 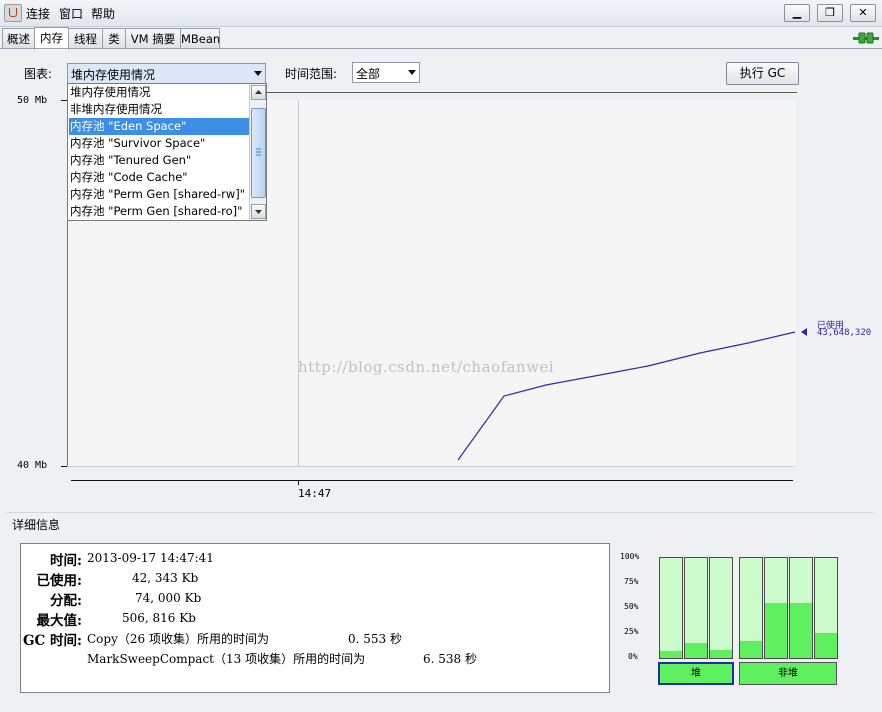 What do you see at coordinates (631, 606) in the screenshot?
I see `pct-label-50: 50%` at bounding box center [631, 606].